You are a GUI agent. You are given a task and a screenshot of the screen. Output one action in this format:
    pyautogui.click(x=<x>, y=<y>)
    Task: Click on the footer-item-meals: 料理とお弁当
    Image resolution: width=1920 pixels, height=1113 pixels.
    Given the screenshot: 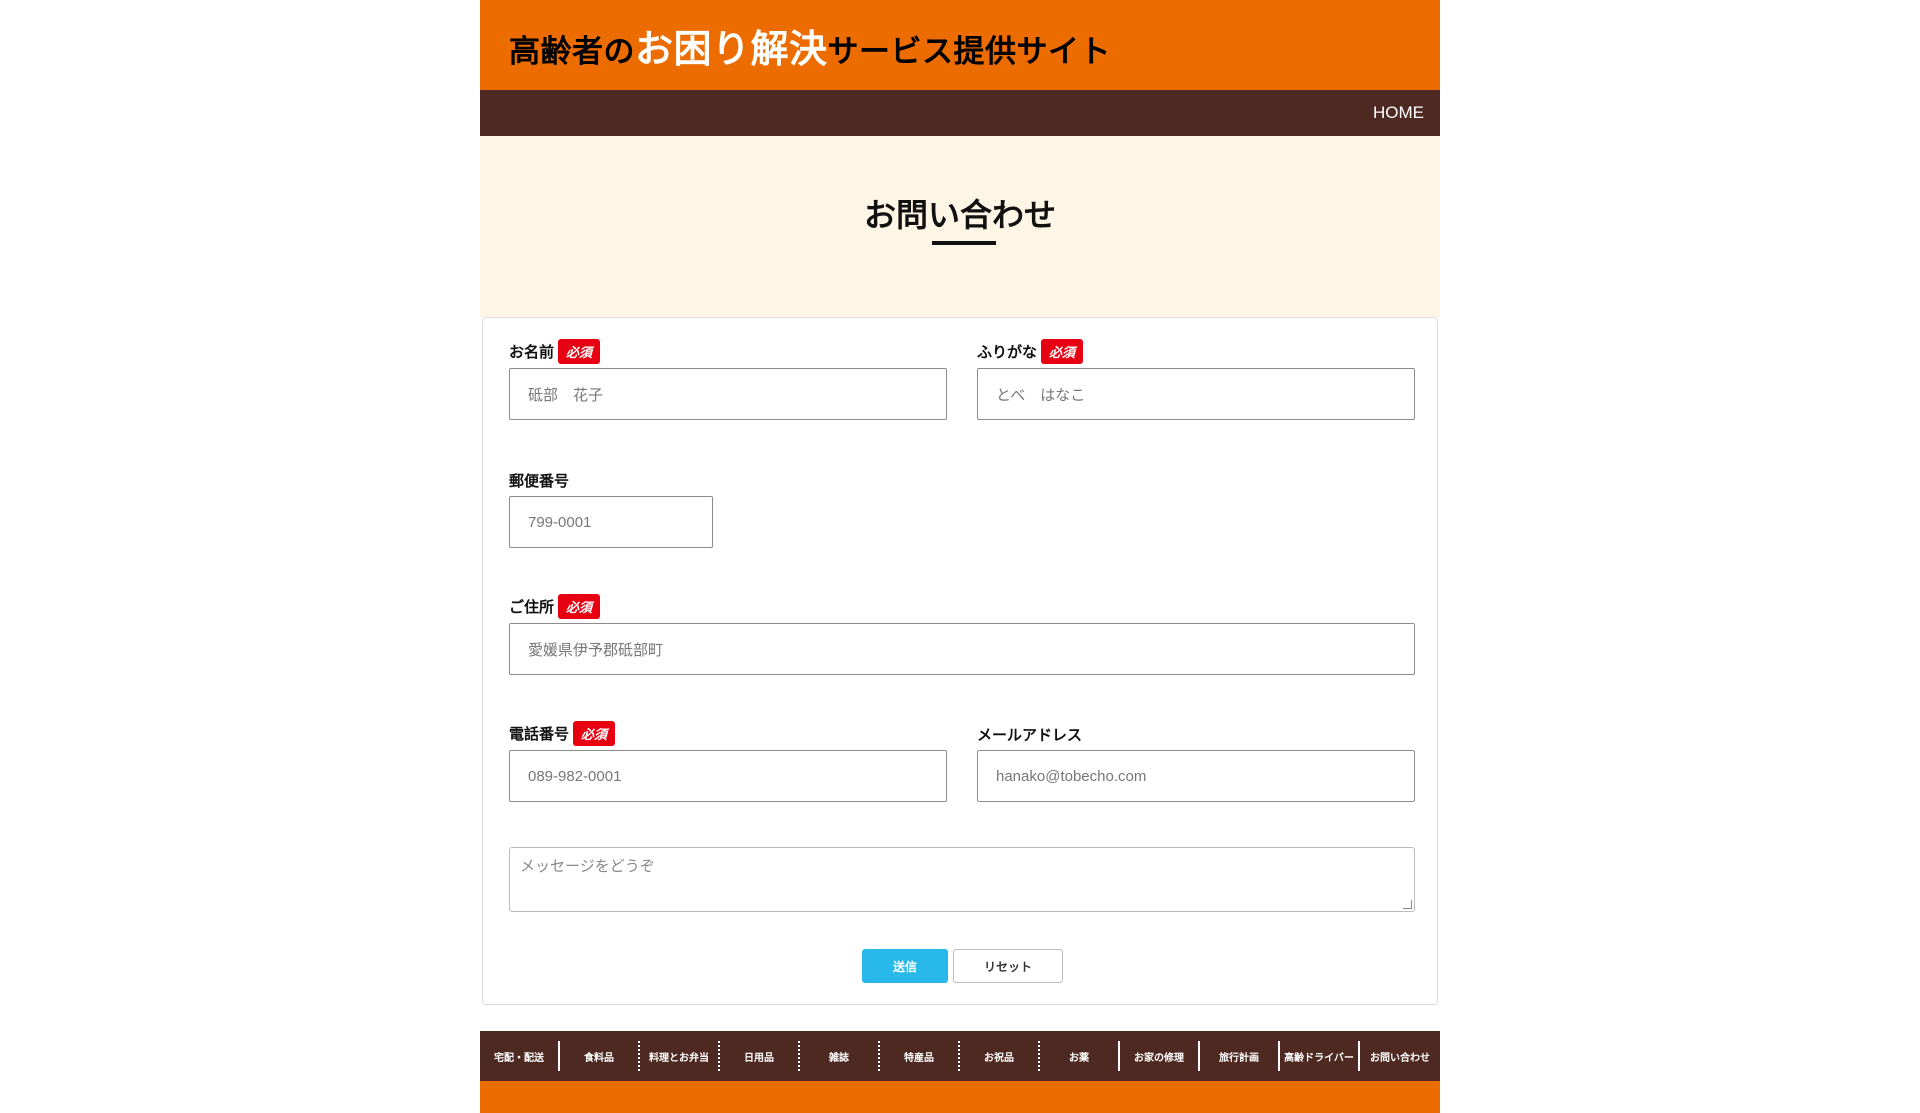 What is the action you would take?
    pyautogui.click(x=680, y=1056)
    